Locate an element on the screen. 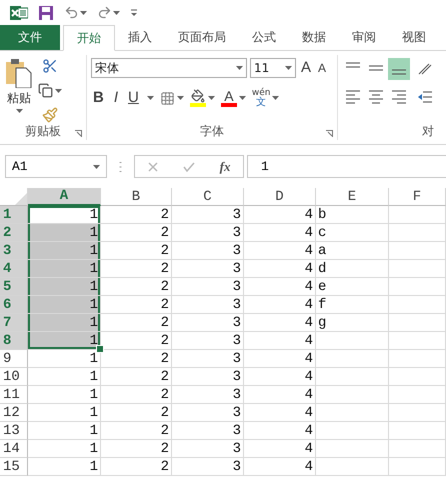 This screenshot has height=488, width=446. group-label: 对 is located at coordinates (428, 131).